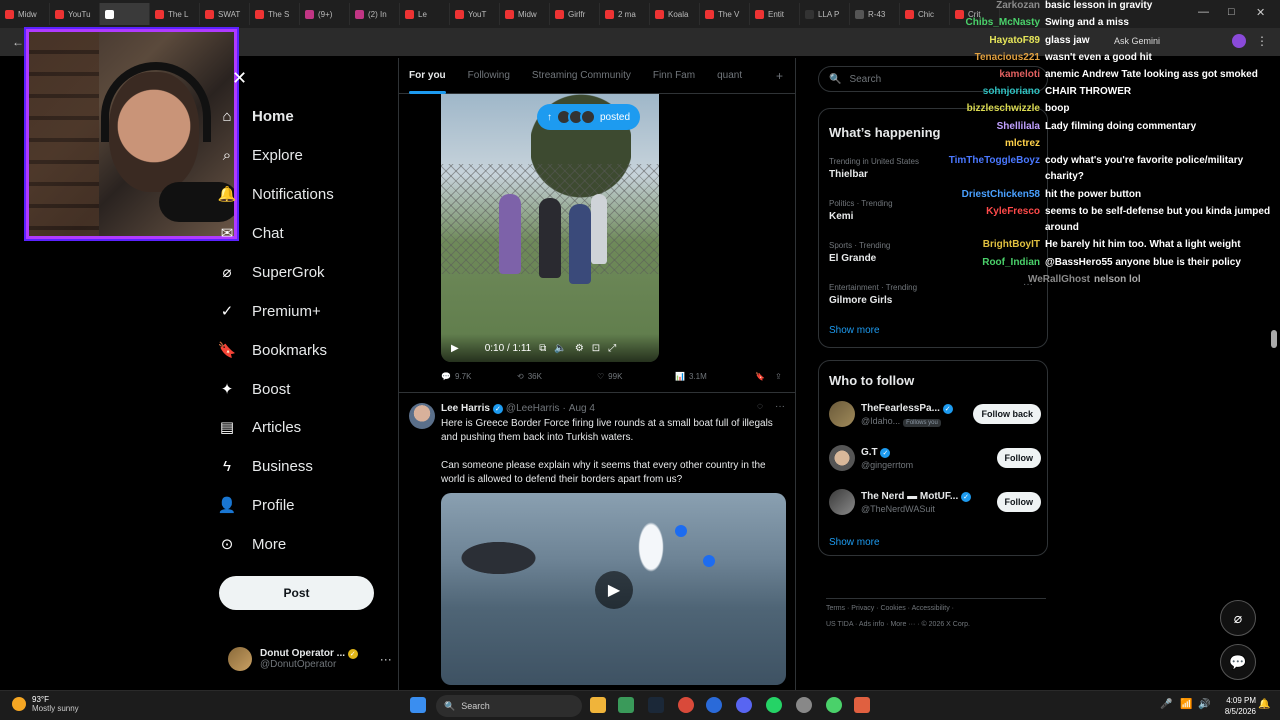 The height and width of the screenshot is (720, 1280). What do you see at coordinates (418, 705) in the screenshot?
I see `windows-start-icon` at bounding box center [418, 705].